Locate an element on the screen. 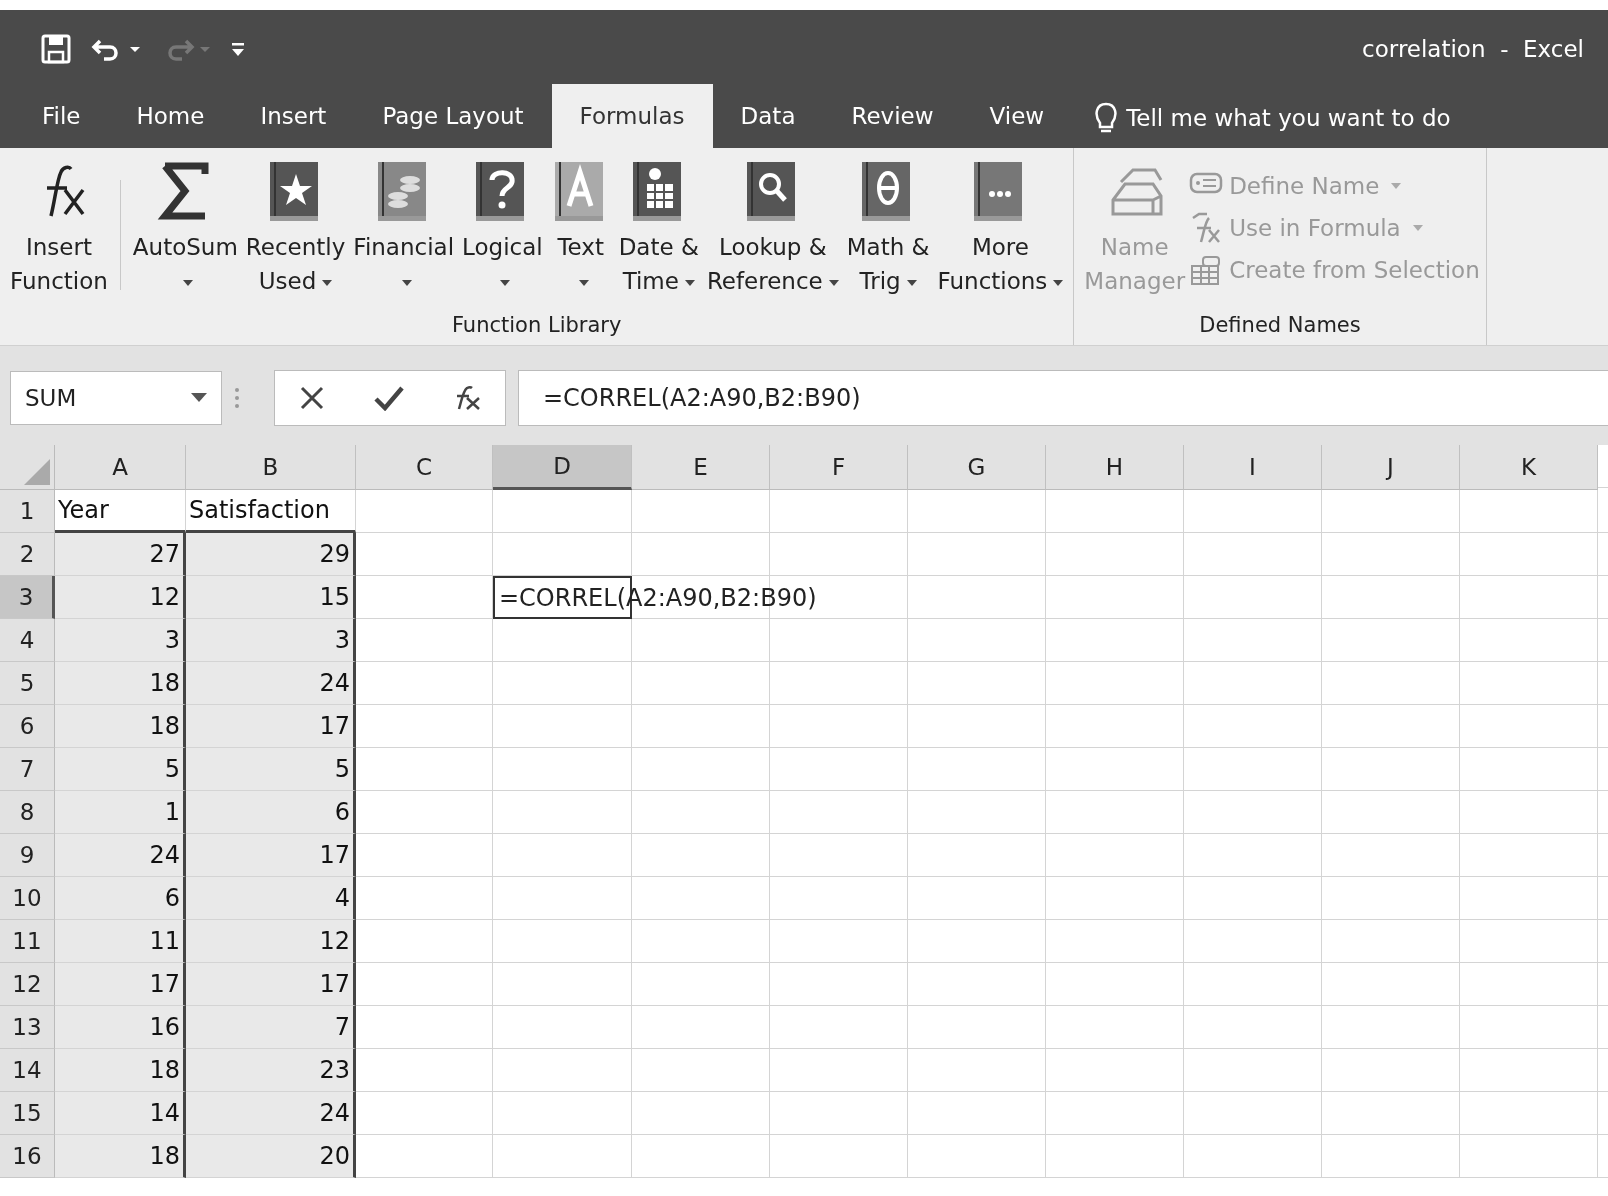 This screenshot has width=1608, height=1196. column-header: K is located at coordinates (1529, 467).